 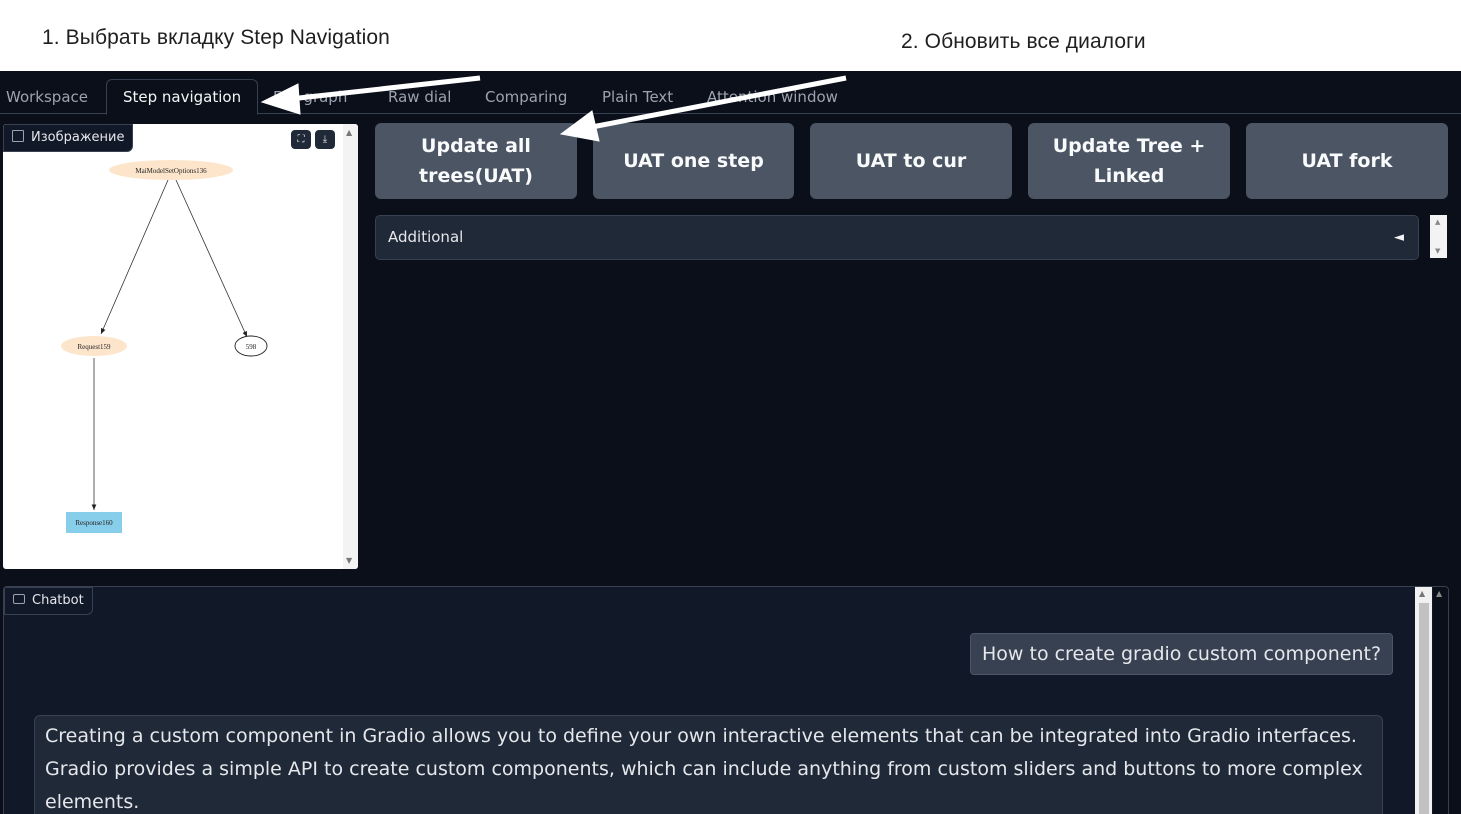 I want to click on accordion-scrollbar: ▲ ▼, so click(x=1438, y=236).